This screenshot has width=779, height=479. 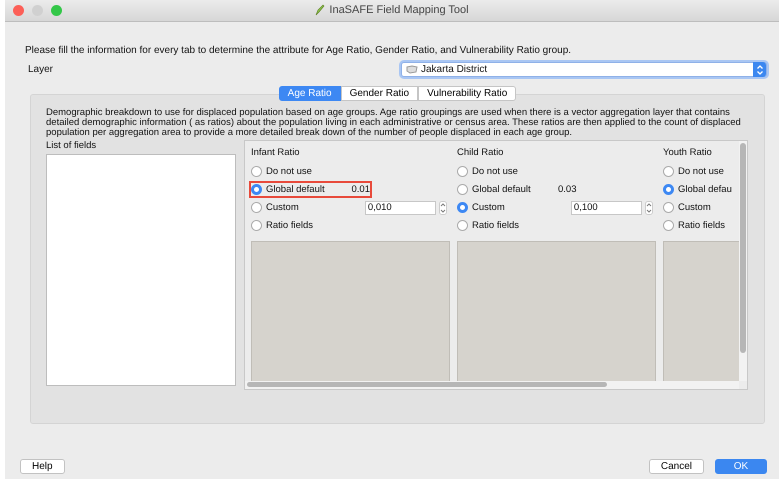 I want to click on help-button: Help, so click(x=42, y=466).